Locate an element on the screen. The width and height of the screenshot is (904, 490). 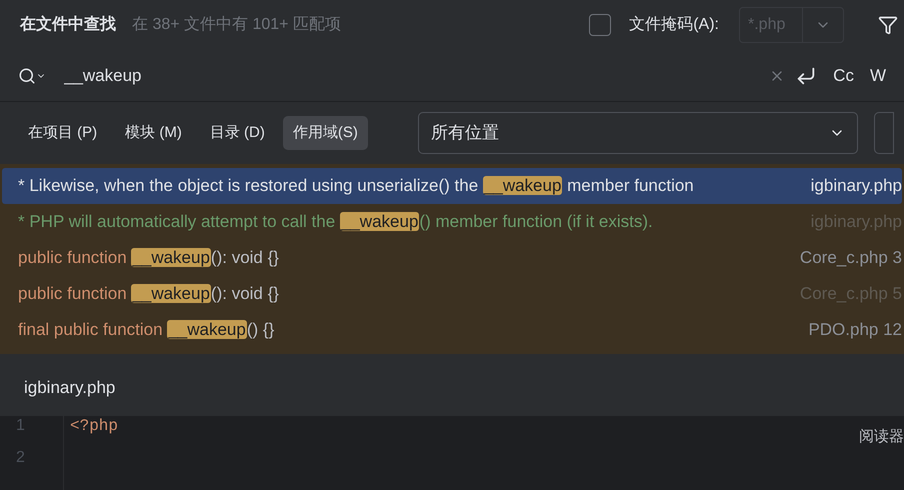
result-row: * Likewise, when the object is restored using unserialize() the __wakeup member function igbinary.php is located at coordinates (452, 186).